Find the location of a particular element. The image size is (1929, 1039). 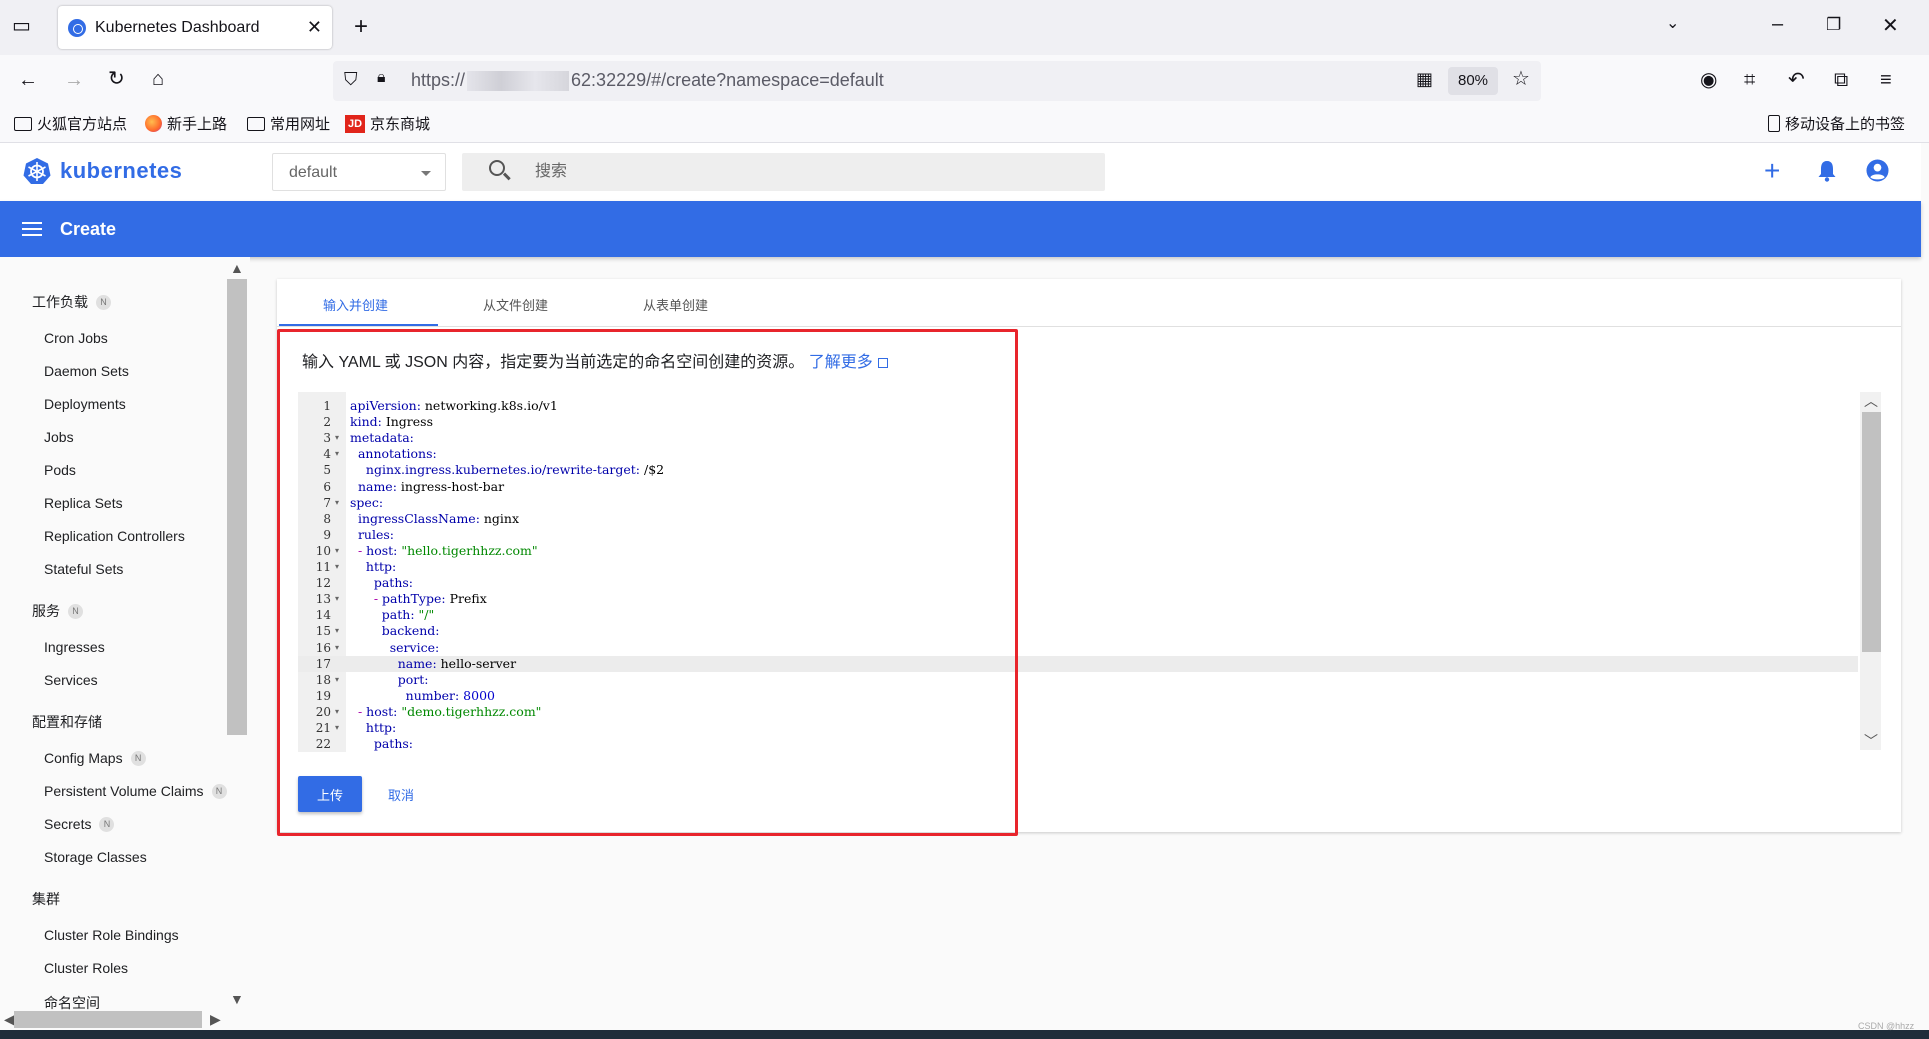

bookmark-firefox-site: 火狐官方站点 is located at coordinates (70, 123).